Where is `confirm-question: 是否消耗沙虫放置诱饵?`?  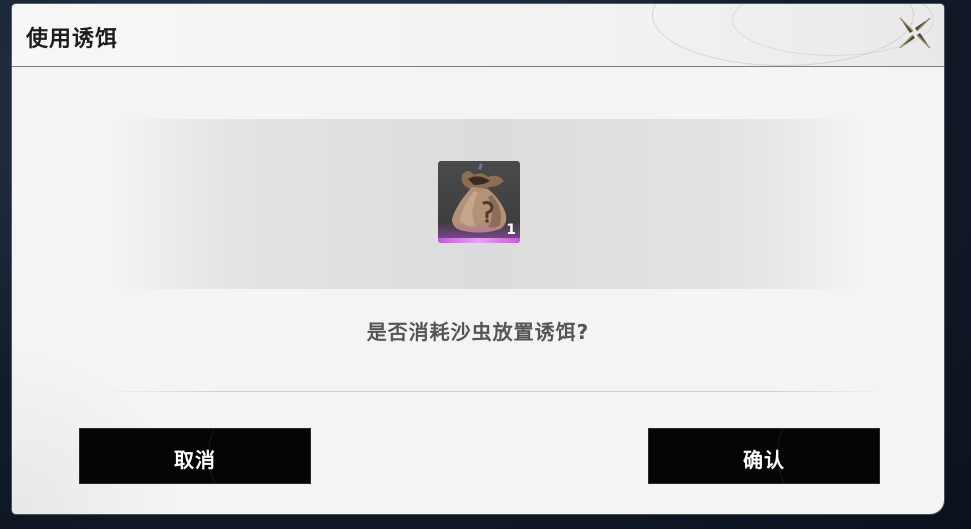 confirm-question: 是否消耗沙虫放置诱饵? is located at coordinates (478, 332).